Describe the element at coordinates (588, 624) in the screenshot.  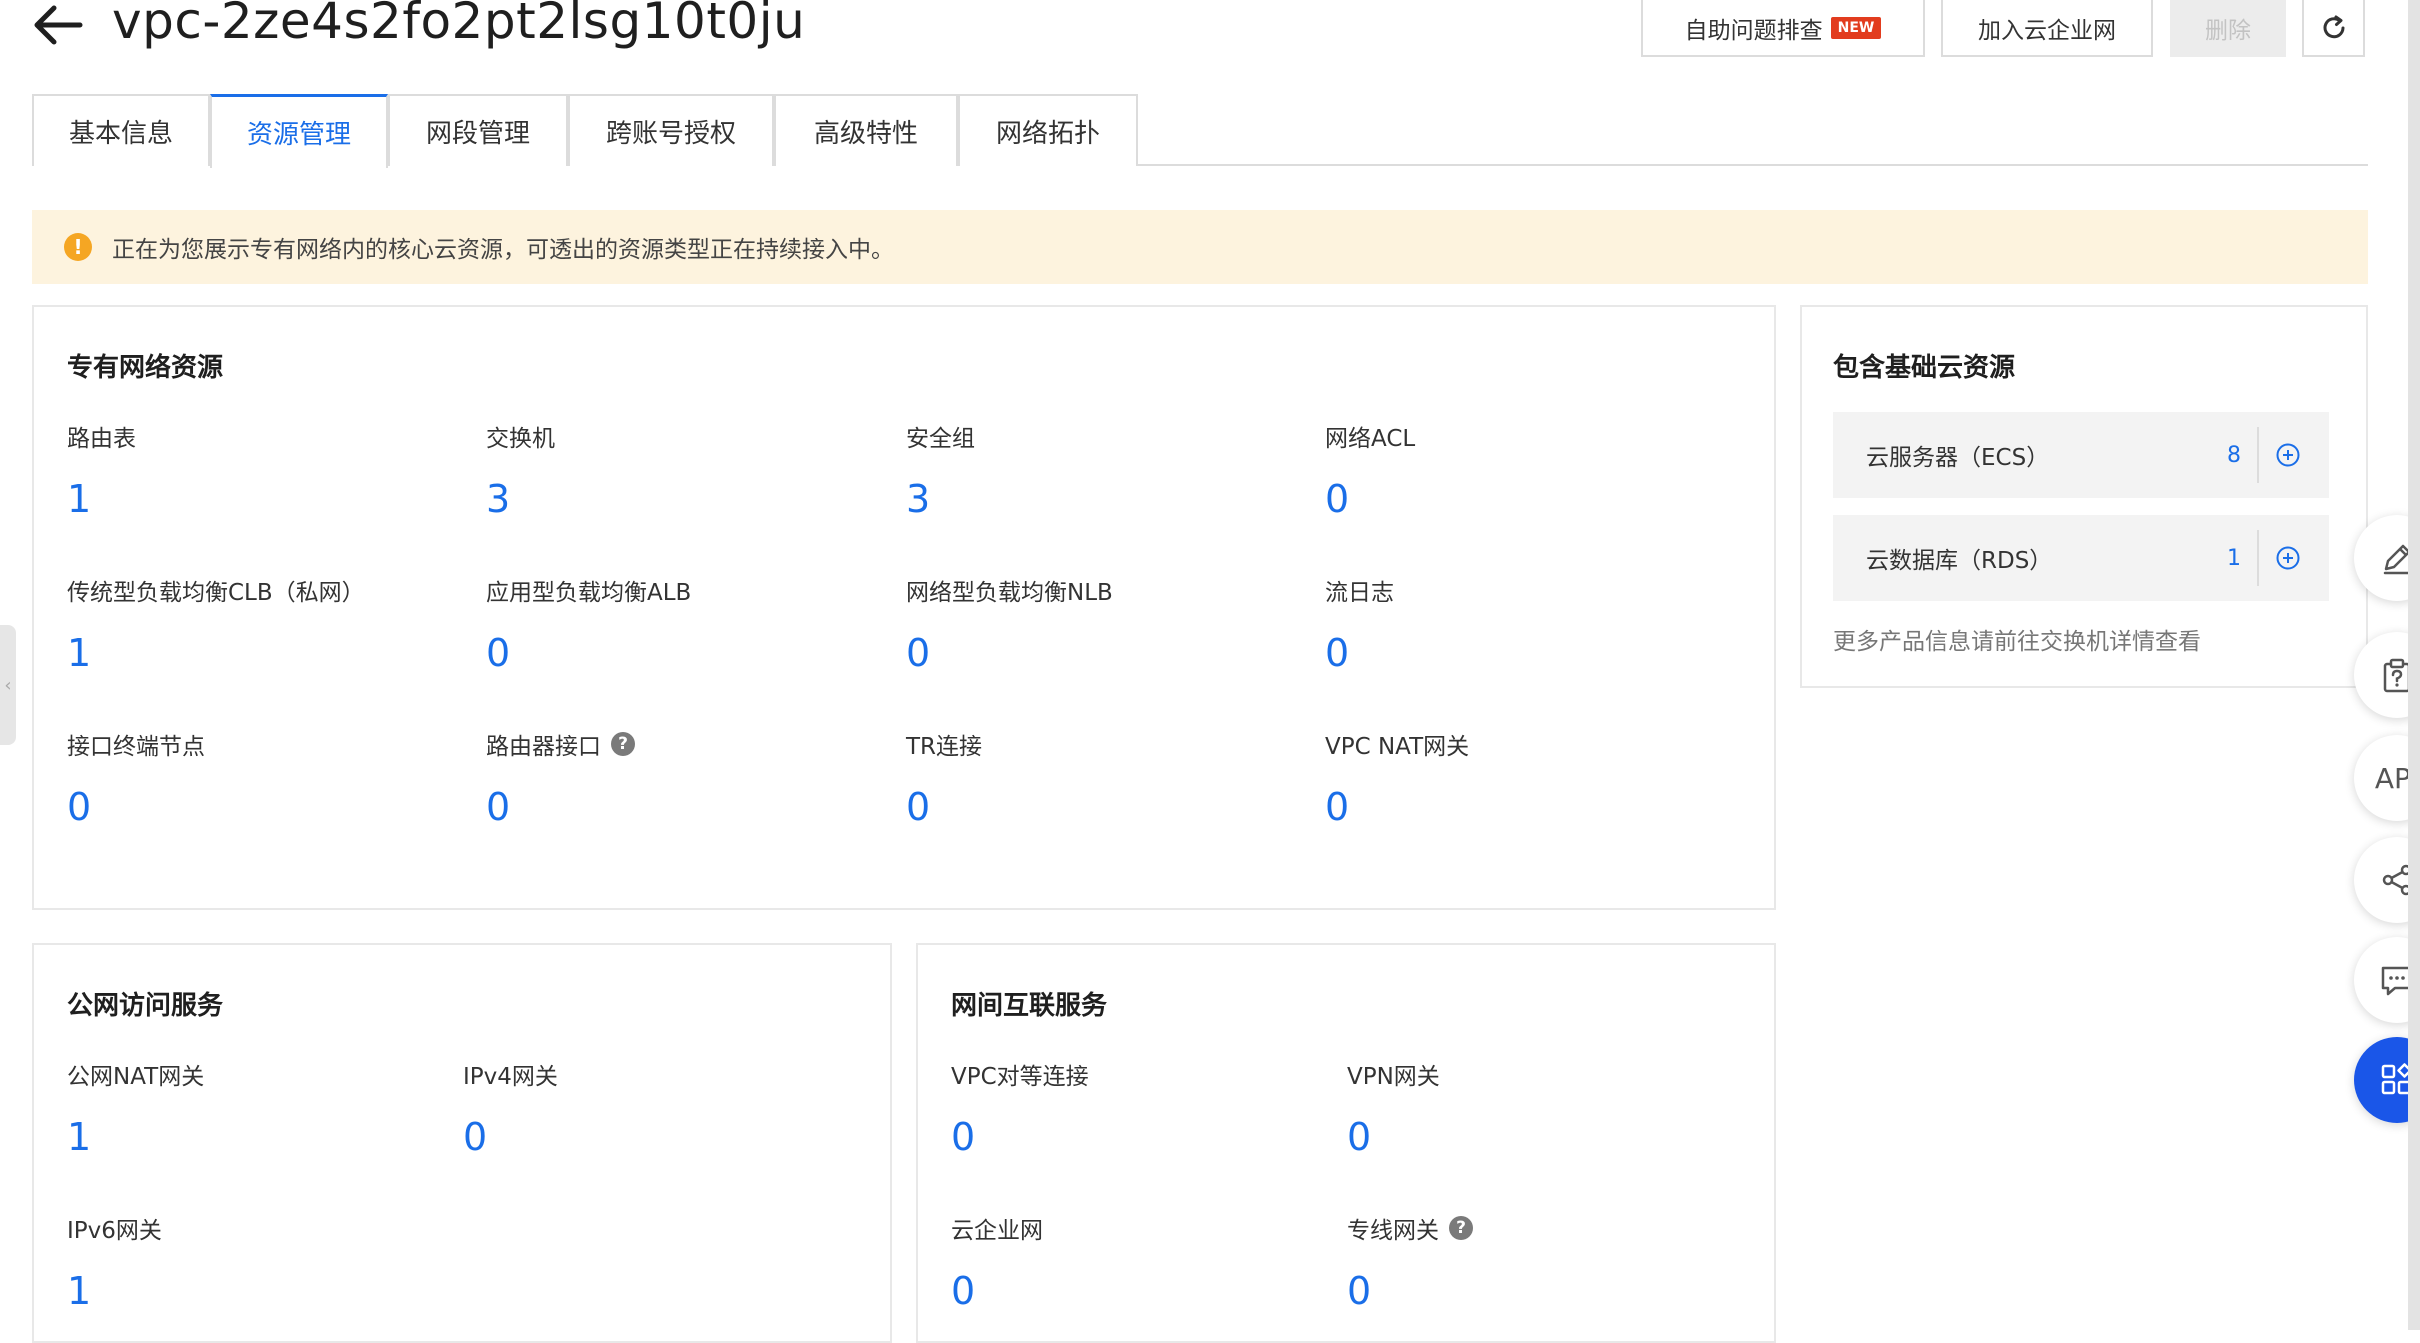
I see `resource-alb: 应用型负载均衡ALB 0` at that location.